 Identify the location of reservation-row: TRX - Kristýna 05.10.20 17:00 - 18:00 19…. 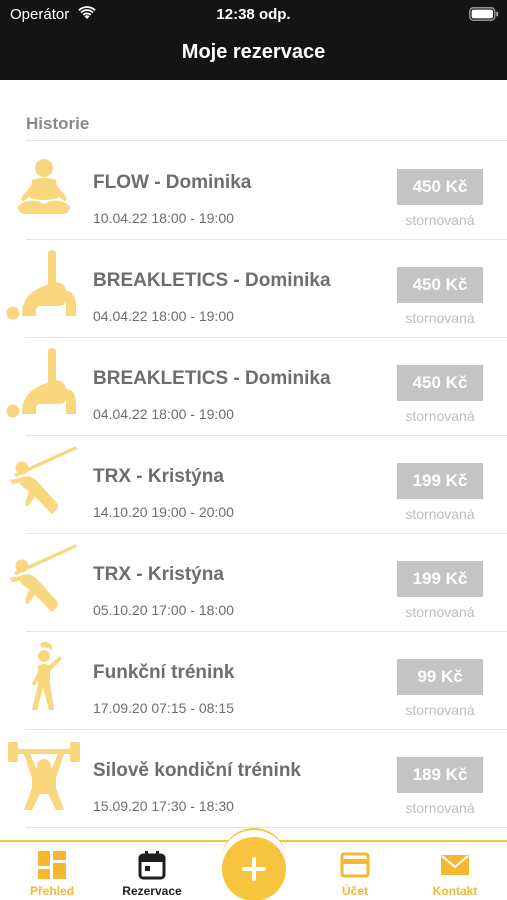
(253, 583).